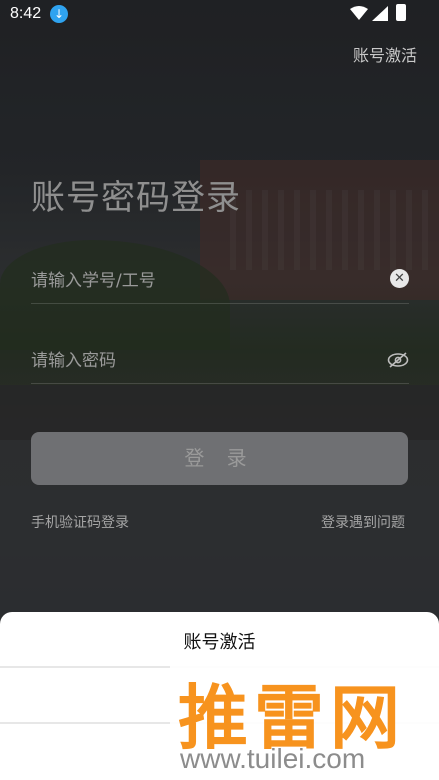 The width and height of the screenshot is (439, 780). Describe the element at coordinates (385, 54) in the screenshot. I see `account-activate-link: 账号激活` at that location.